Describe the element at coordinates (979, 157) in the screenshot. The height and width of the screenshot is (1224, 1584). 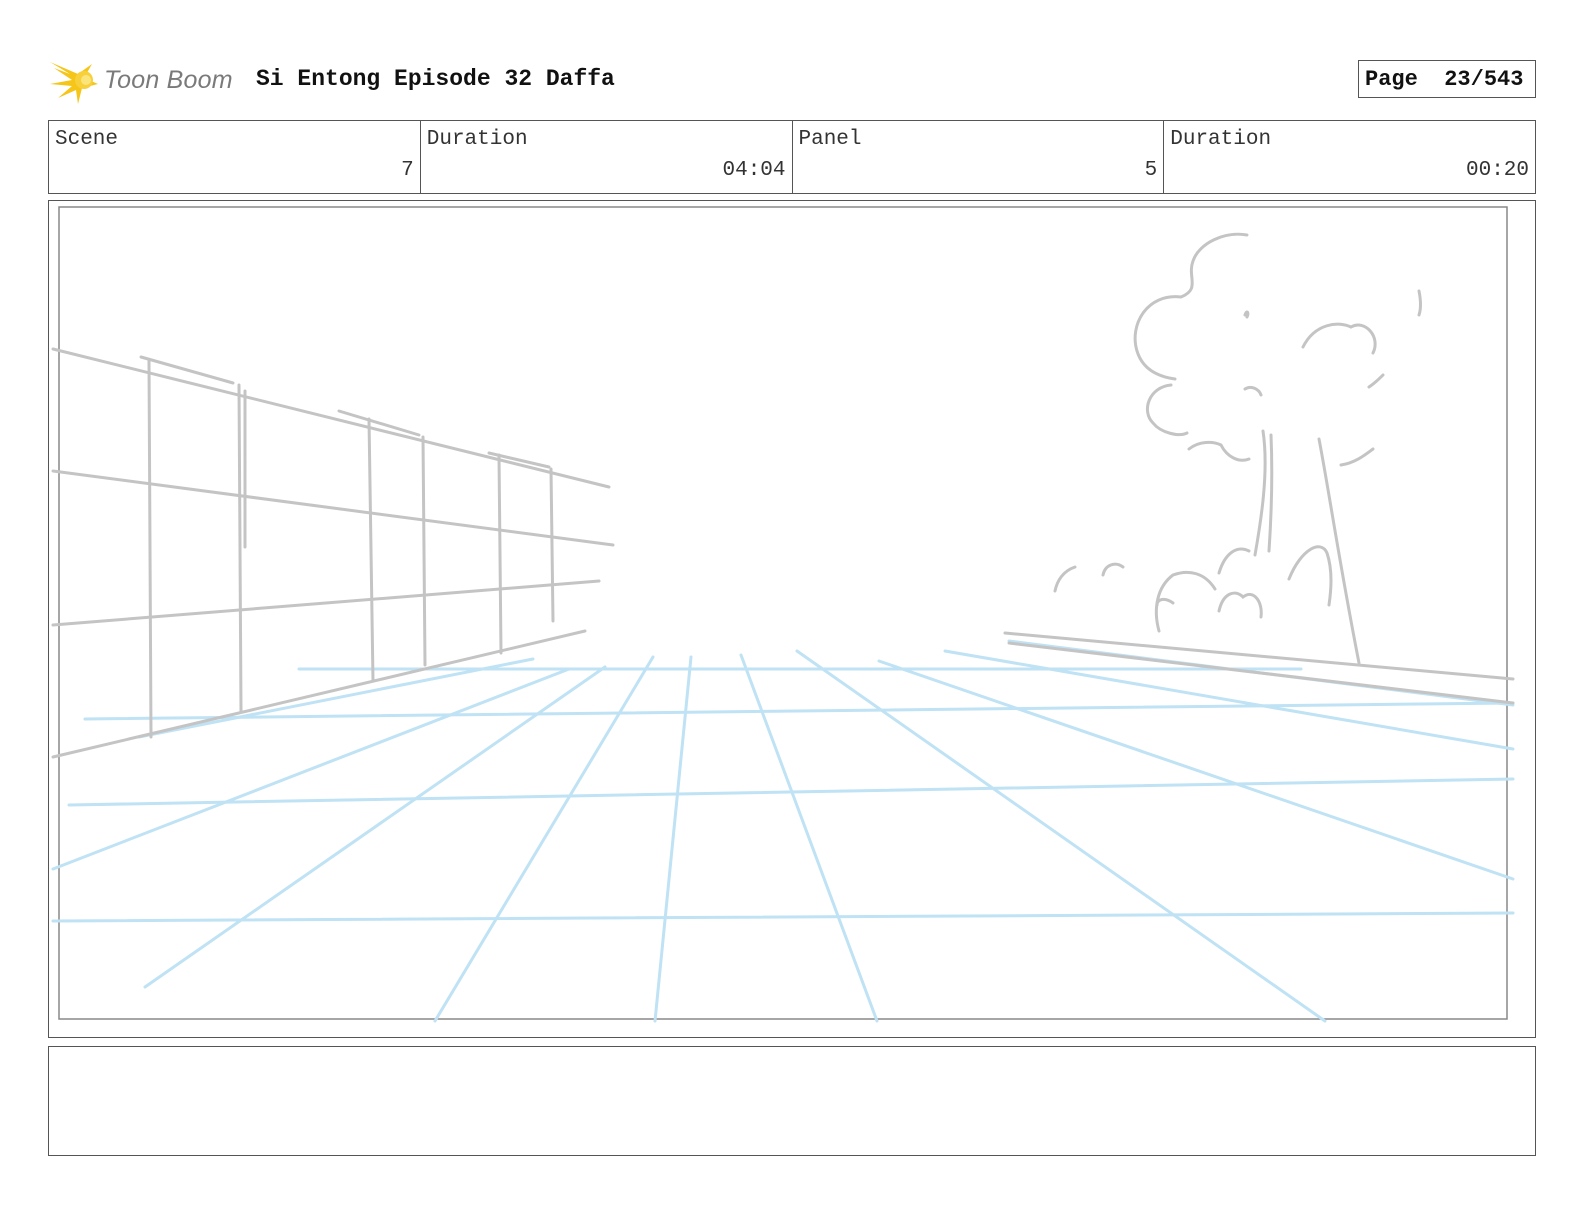
I see `panel-cell: Panel 5` at that location.